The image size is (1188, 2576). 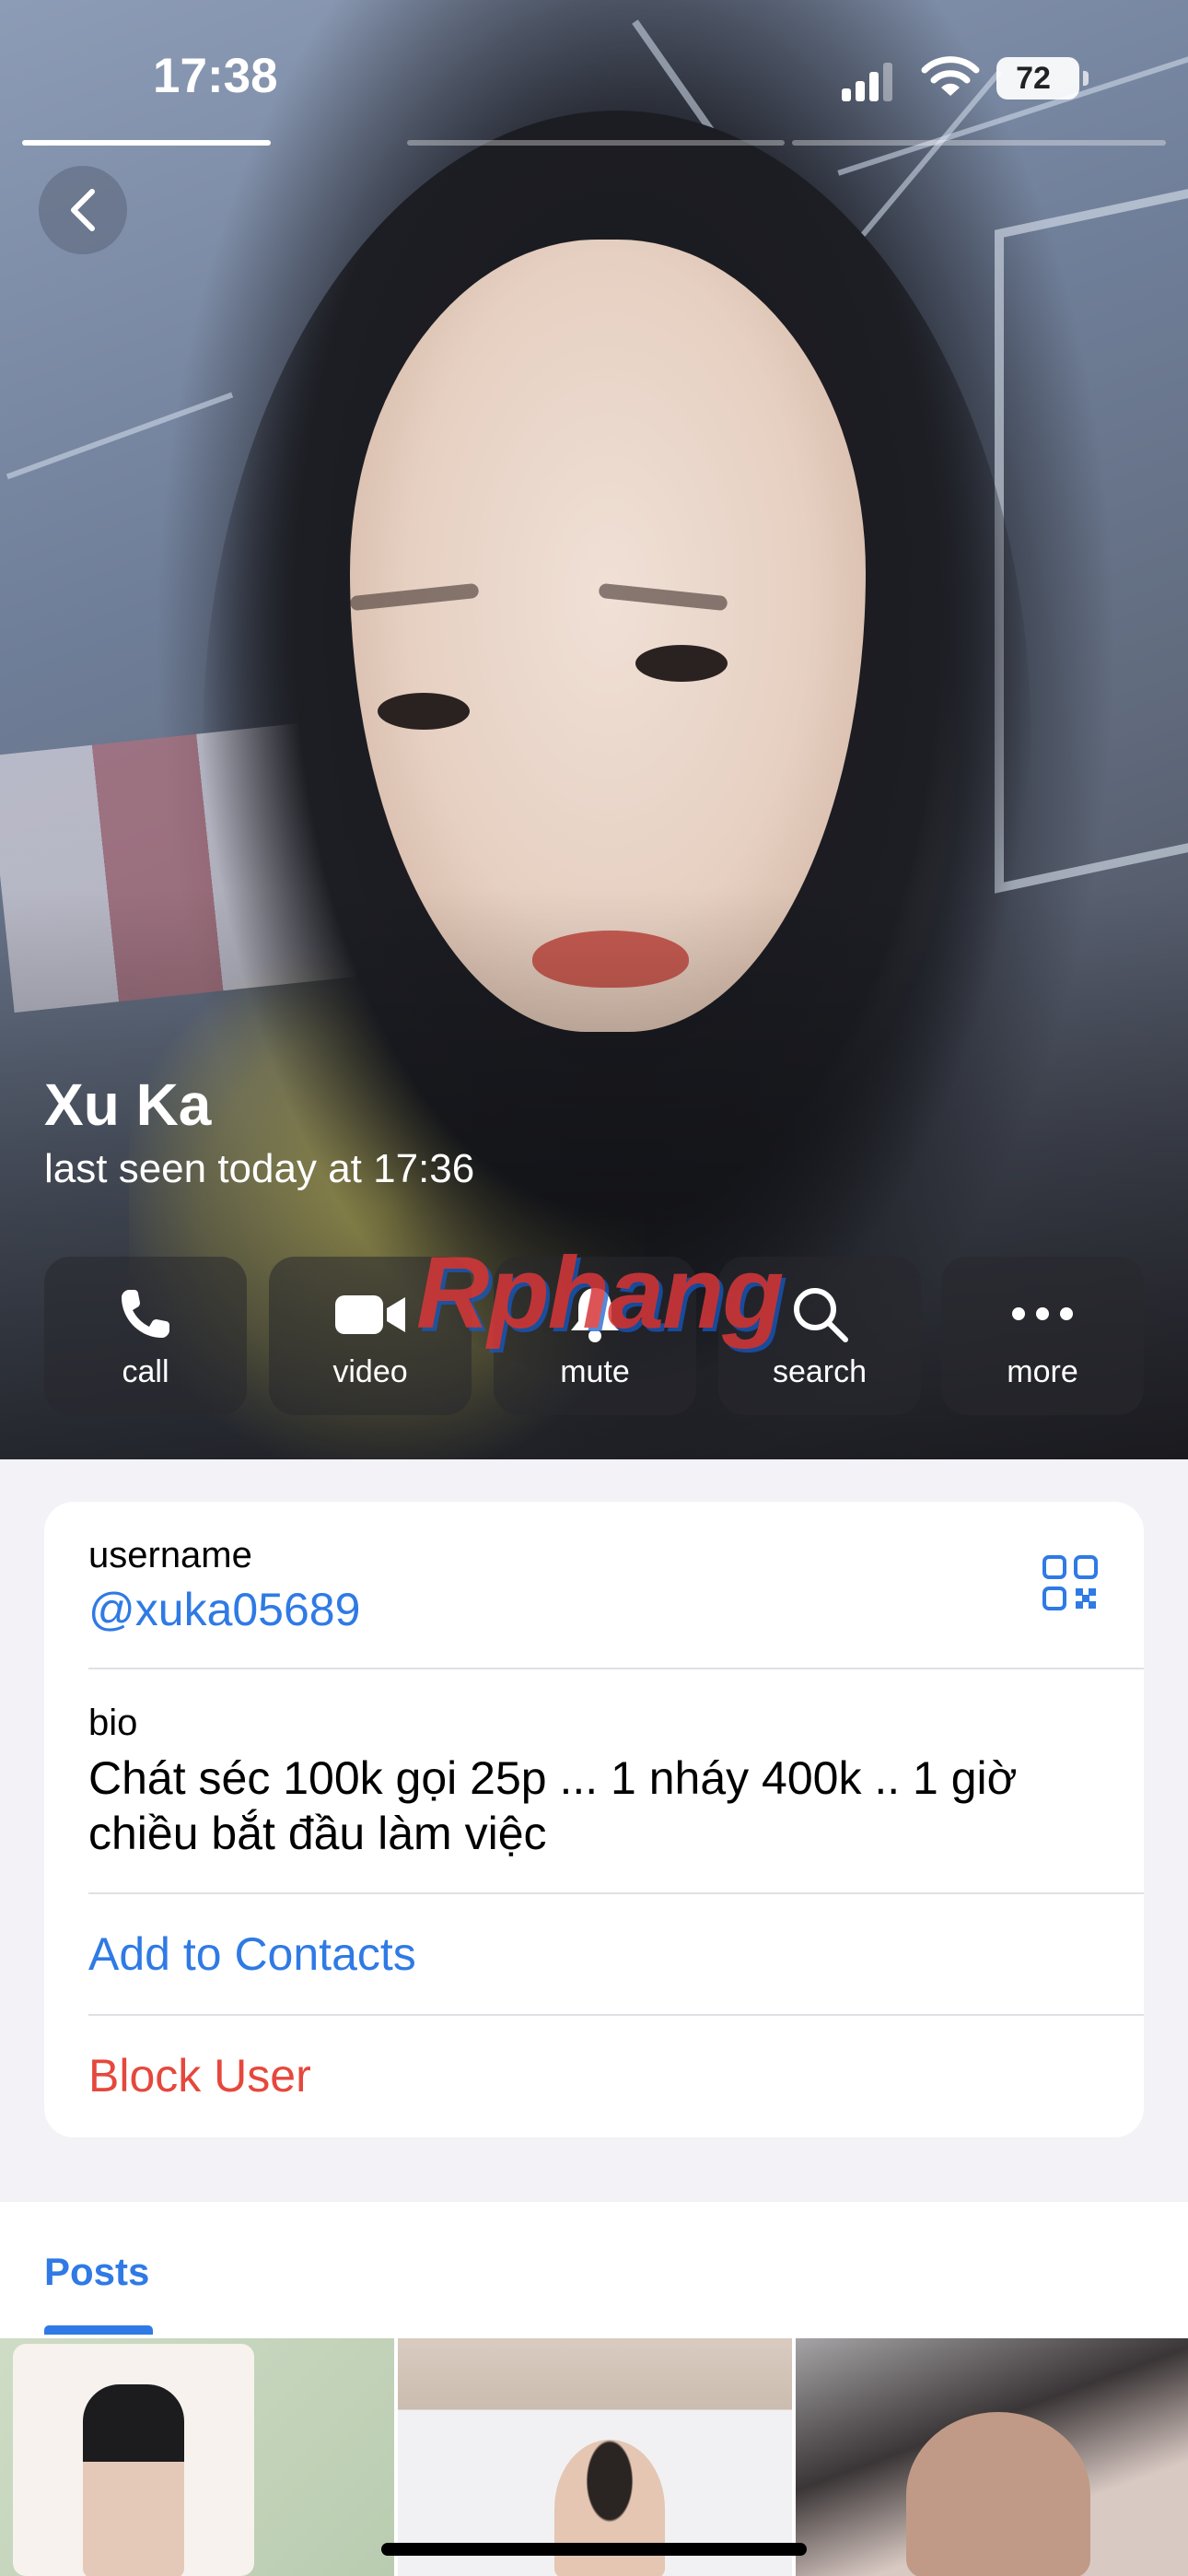 What do you see at coordinates (867, 81) in the screenshot?
I see `cellular-signal-icon` at bounding box center [867, 81].